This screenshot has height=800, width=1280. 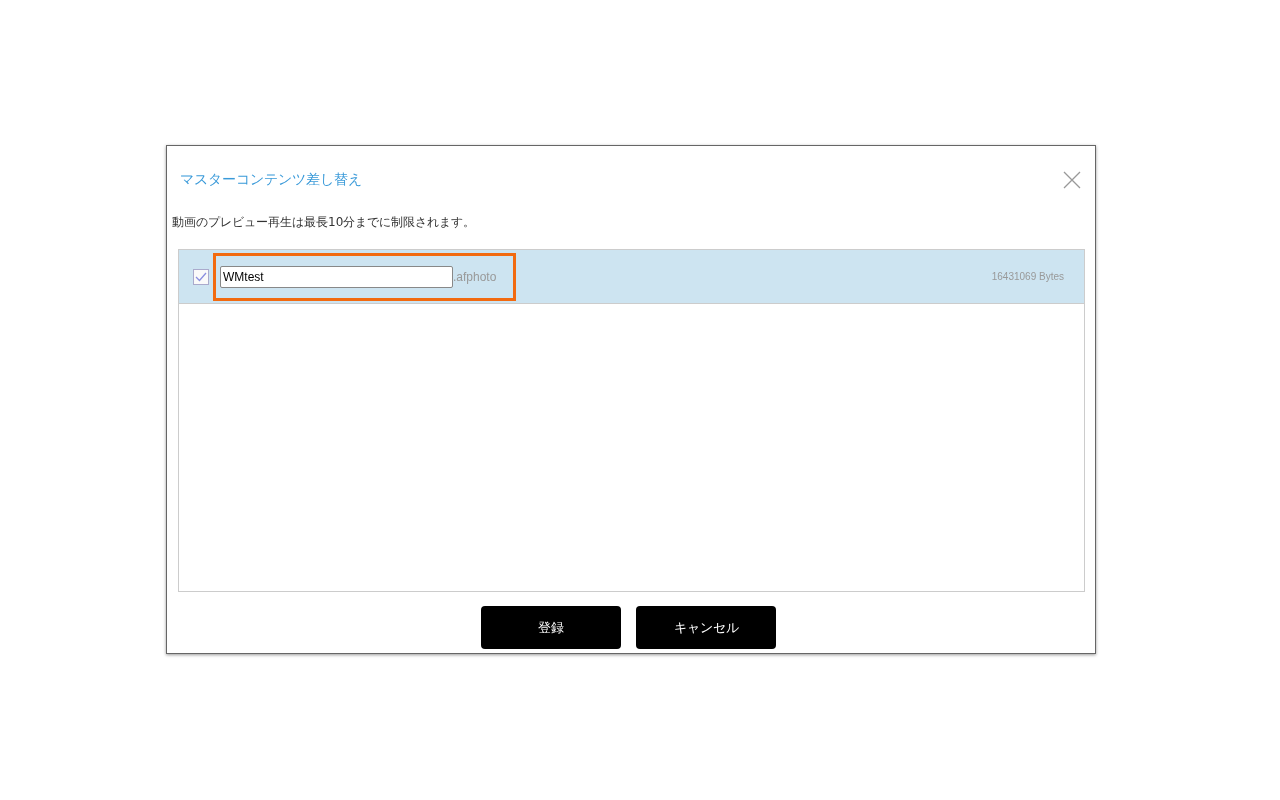 What do you see at coordinates (1072, 180) in the screenshot?
I see `close-icon` at bounding box center [1072, 180].